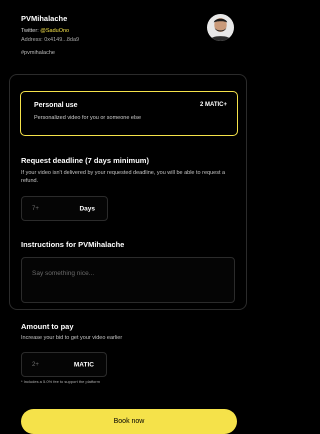 The image size is (320, 434). What do you see at coordinates (30, 31) in the screenshot?
I see `twitter-label: Twitter:` at bounding box center [30, 31].